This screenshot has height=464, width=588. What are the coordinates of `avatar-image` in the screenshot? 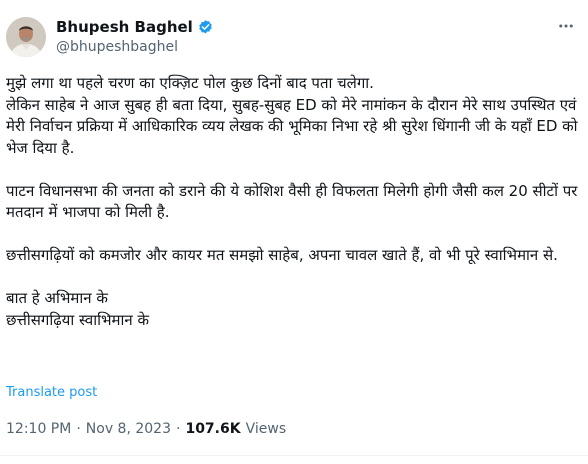 It's located at (26, 37).